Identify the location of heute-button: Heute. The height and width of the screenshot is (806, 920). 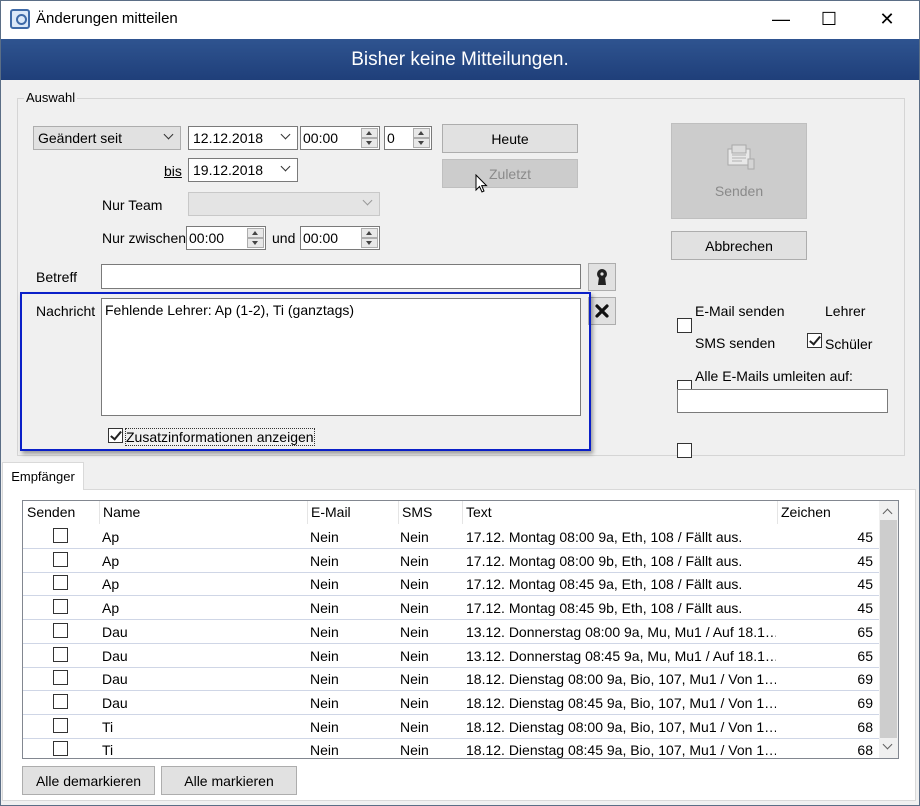
(510, 138).